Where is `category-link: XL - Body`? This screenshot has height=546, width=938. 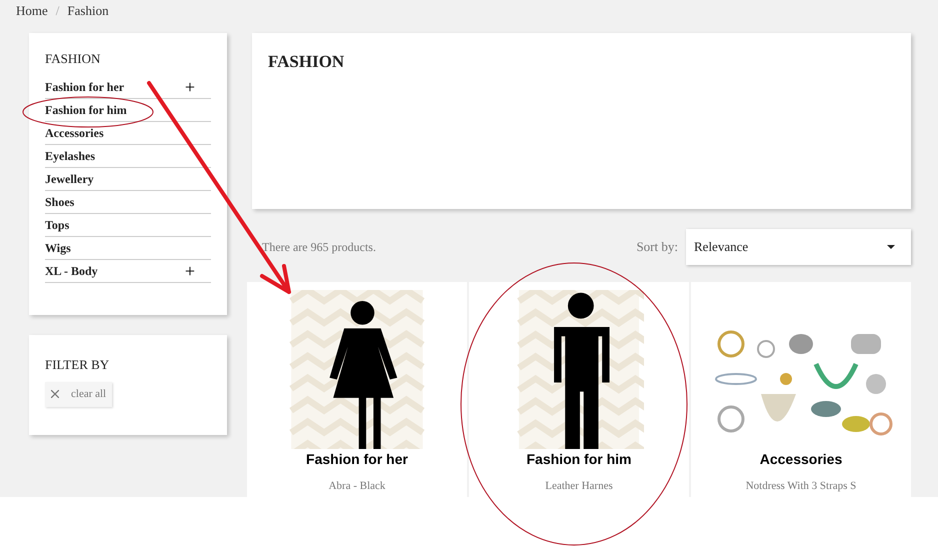 category-link: XL - Body is located at coordinates (71, 271).